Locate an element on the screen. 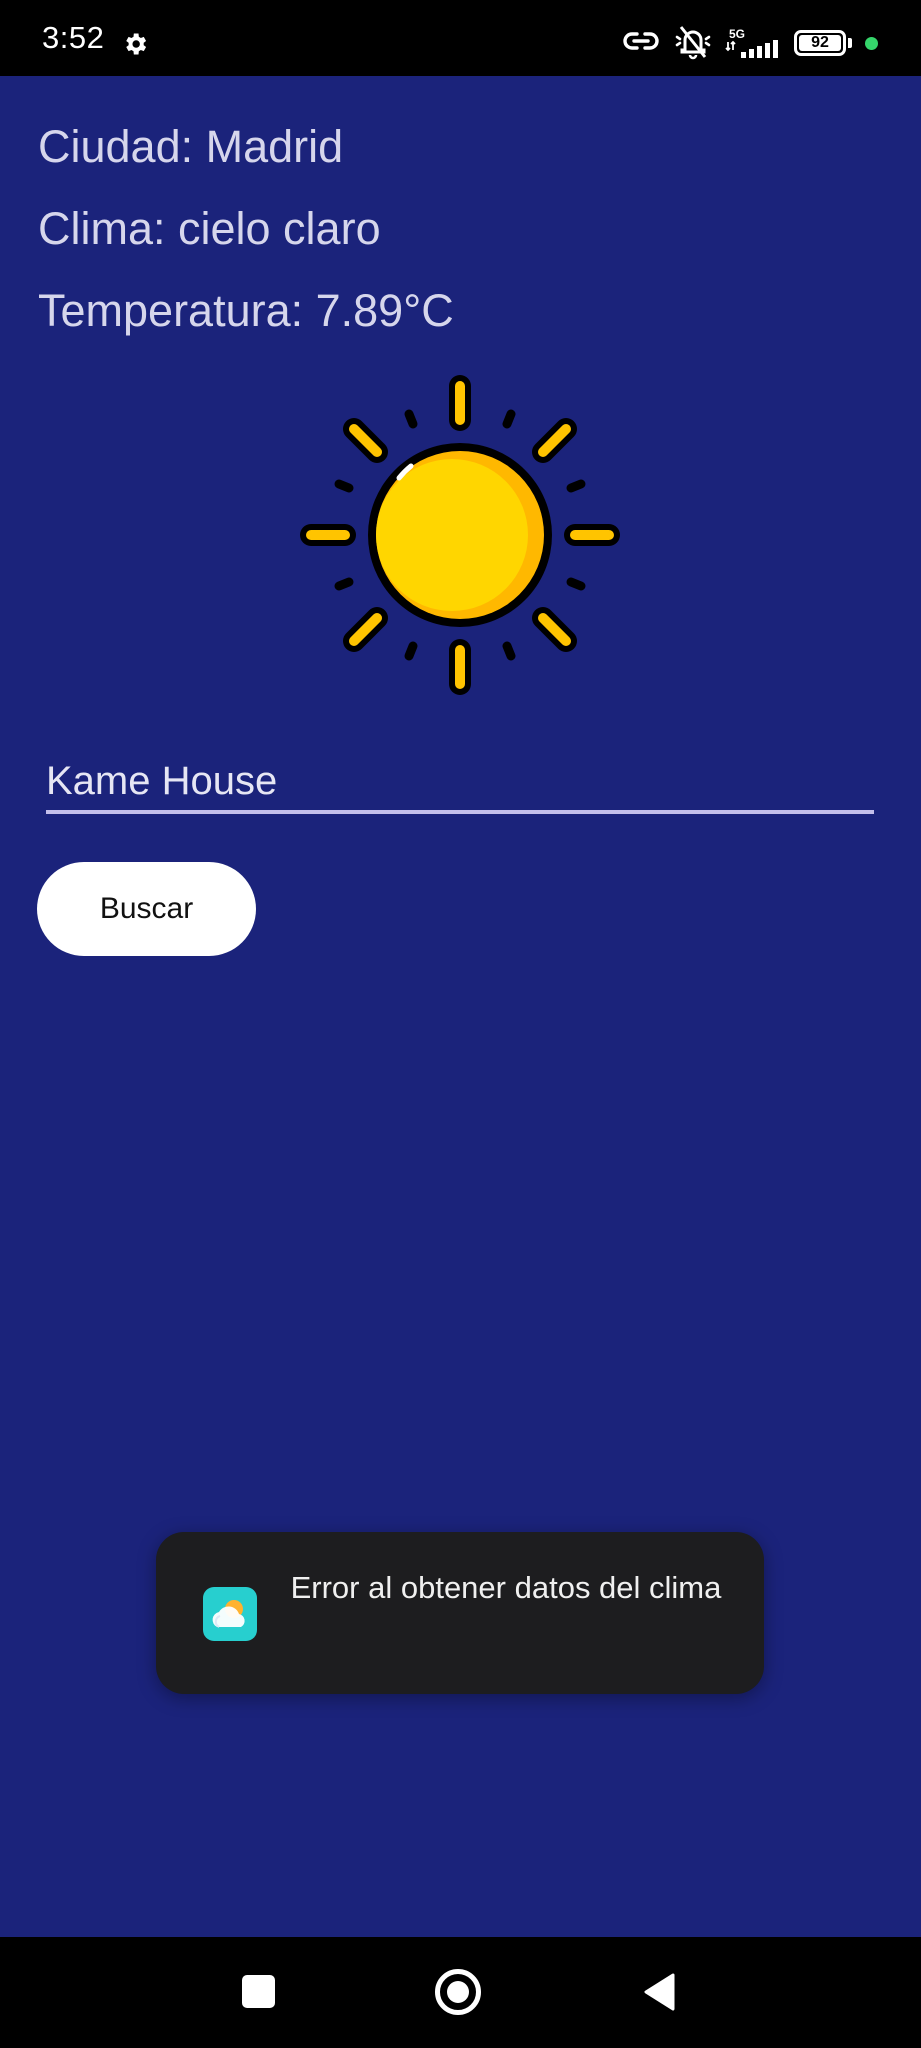 This screenshot has height=2048, width=921. battery-level: 92 is located at coordinates (820, 42).